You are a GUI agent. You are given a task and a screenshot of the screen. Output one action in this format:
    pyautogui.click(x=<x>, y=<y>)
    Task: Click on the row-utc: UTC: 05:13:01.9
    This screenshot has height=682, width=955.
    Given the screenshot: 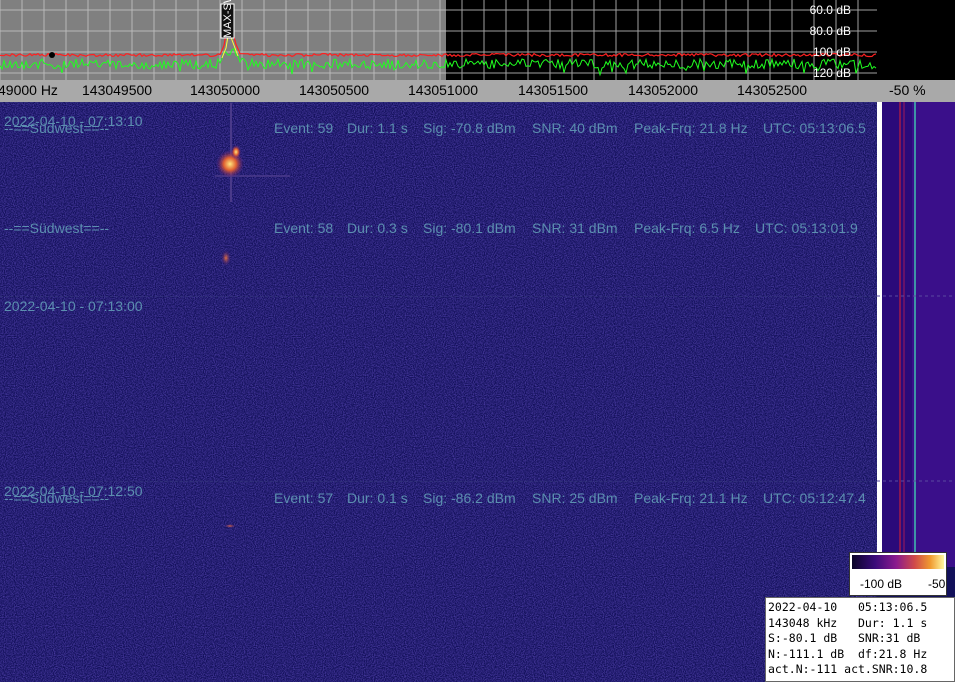 What is the action you would take?
    pyautogui.click(x=806, y=228)
    